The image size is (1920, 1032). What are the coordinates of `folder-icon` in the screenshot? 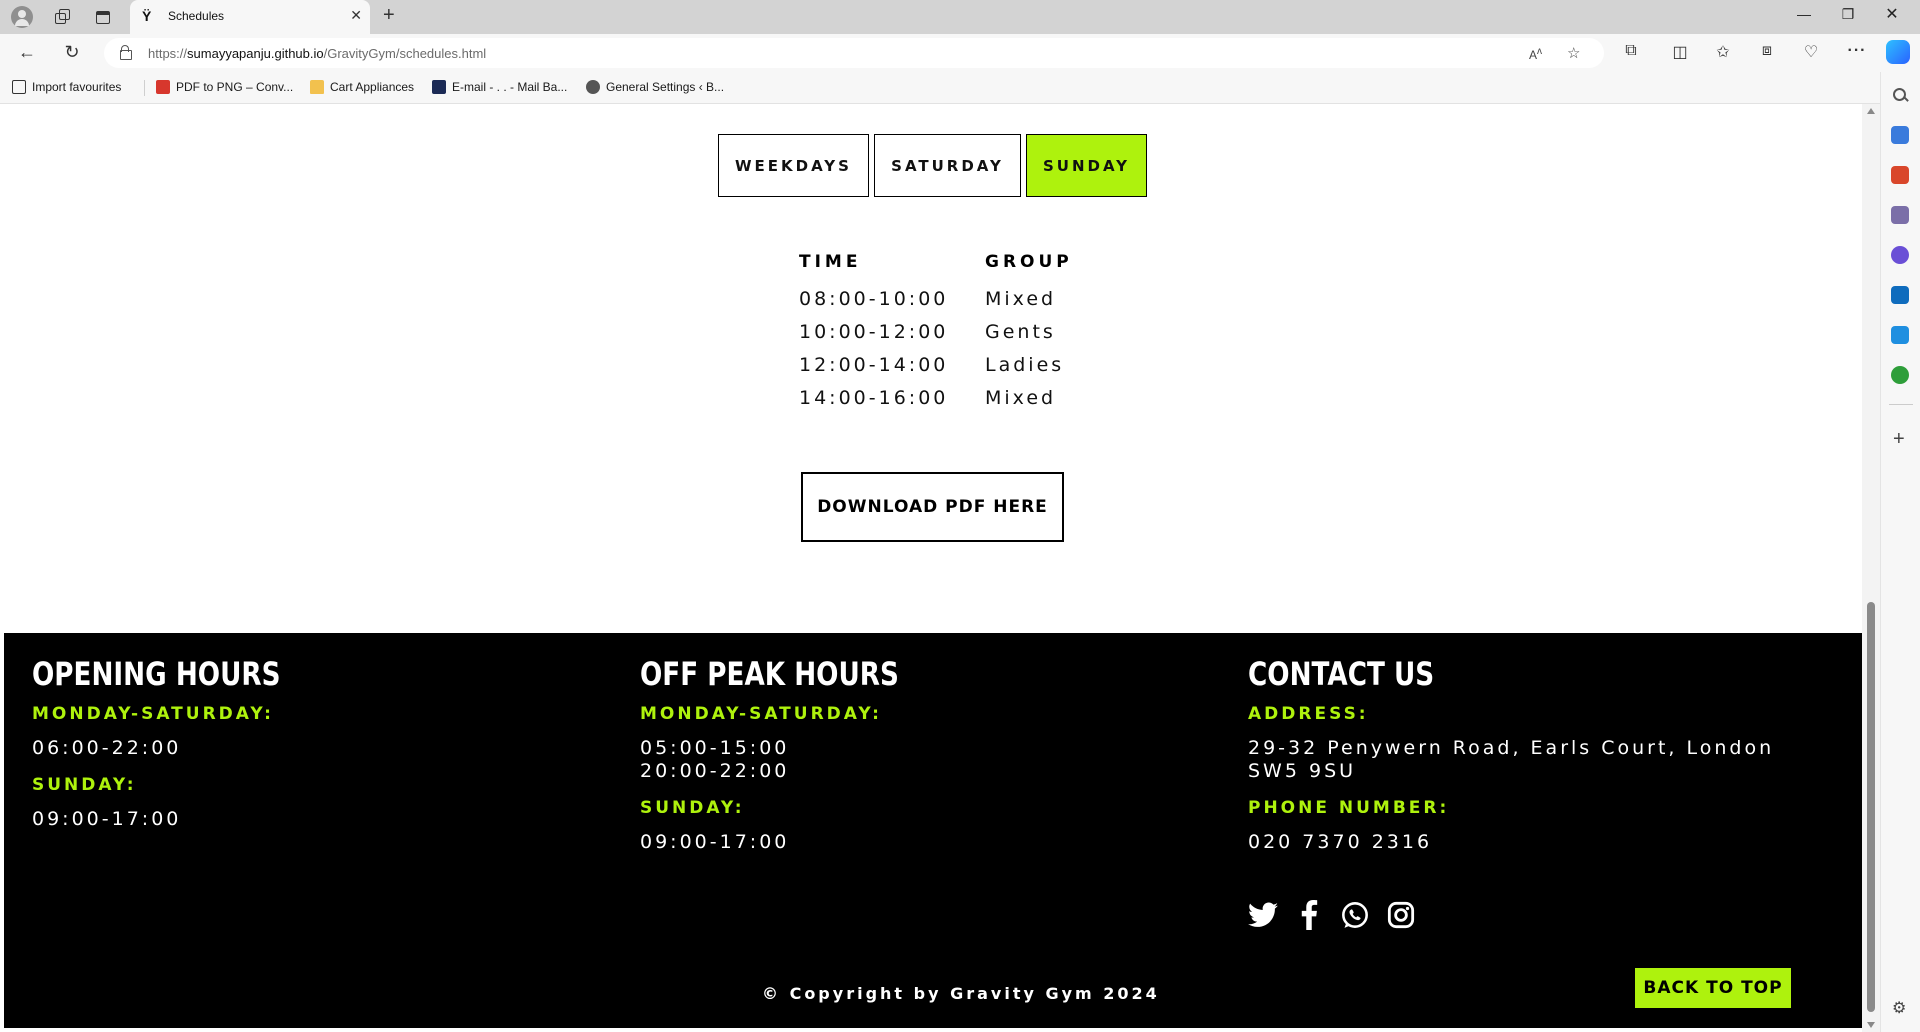 It's located at (317, 87).